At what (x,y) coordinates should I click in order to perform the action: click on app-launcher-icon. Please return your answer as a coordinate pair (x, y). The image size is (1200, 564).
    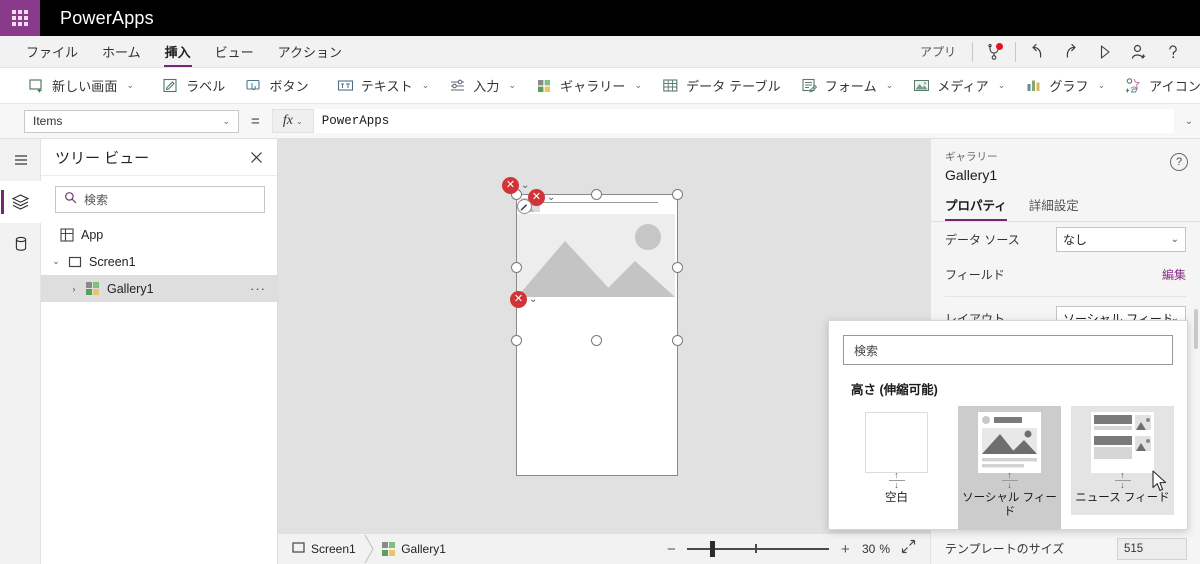
    Looking at the image, I should click on (20, 18).